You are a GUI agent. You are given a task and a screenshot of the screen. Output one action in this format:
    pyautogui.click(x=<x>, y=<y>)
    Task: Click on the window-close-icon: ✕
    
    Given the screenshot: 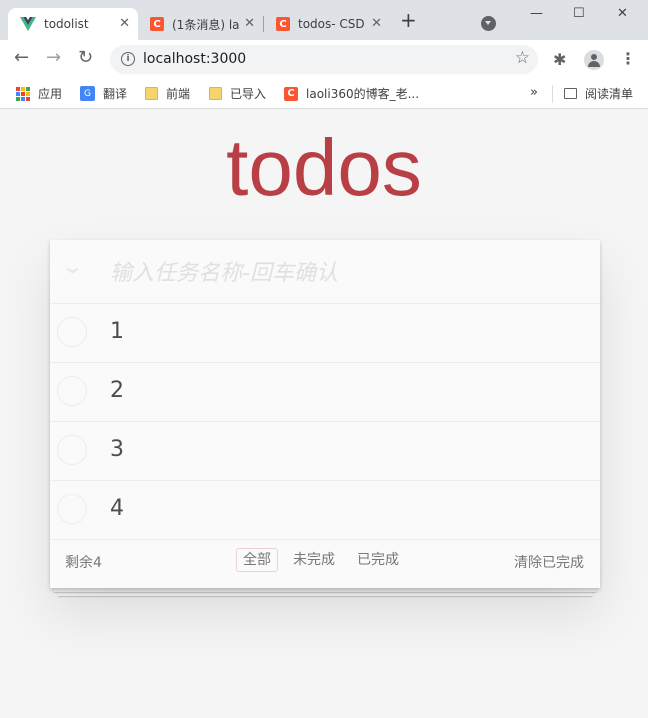 What is the action you would take?
    pyautogui.click(x=622, y=13)
    